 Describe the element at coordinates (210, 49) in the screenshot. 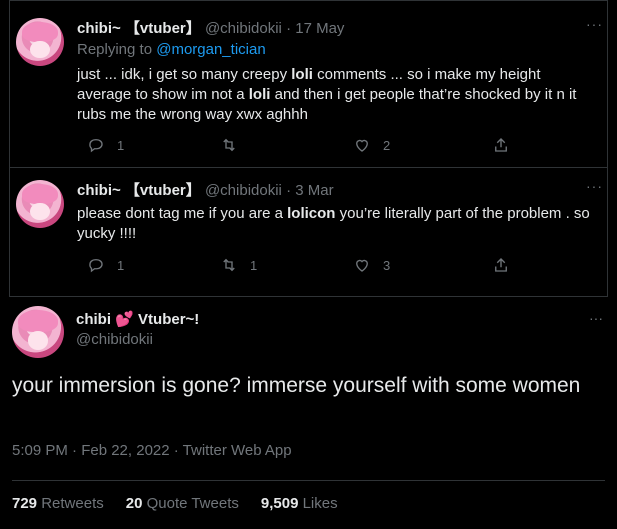

I see `mention-link: @morgan_tician` at that location.